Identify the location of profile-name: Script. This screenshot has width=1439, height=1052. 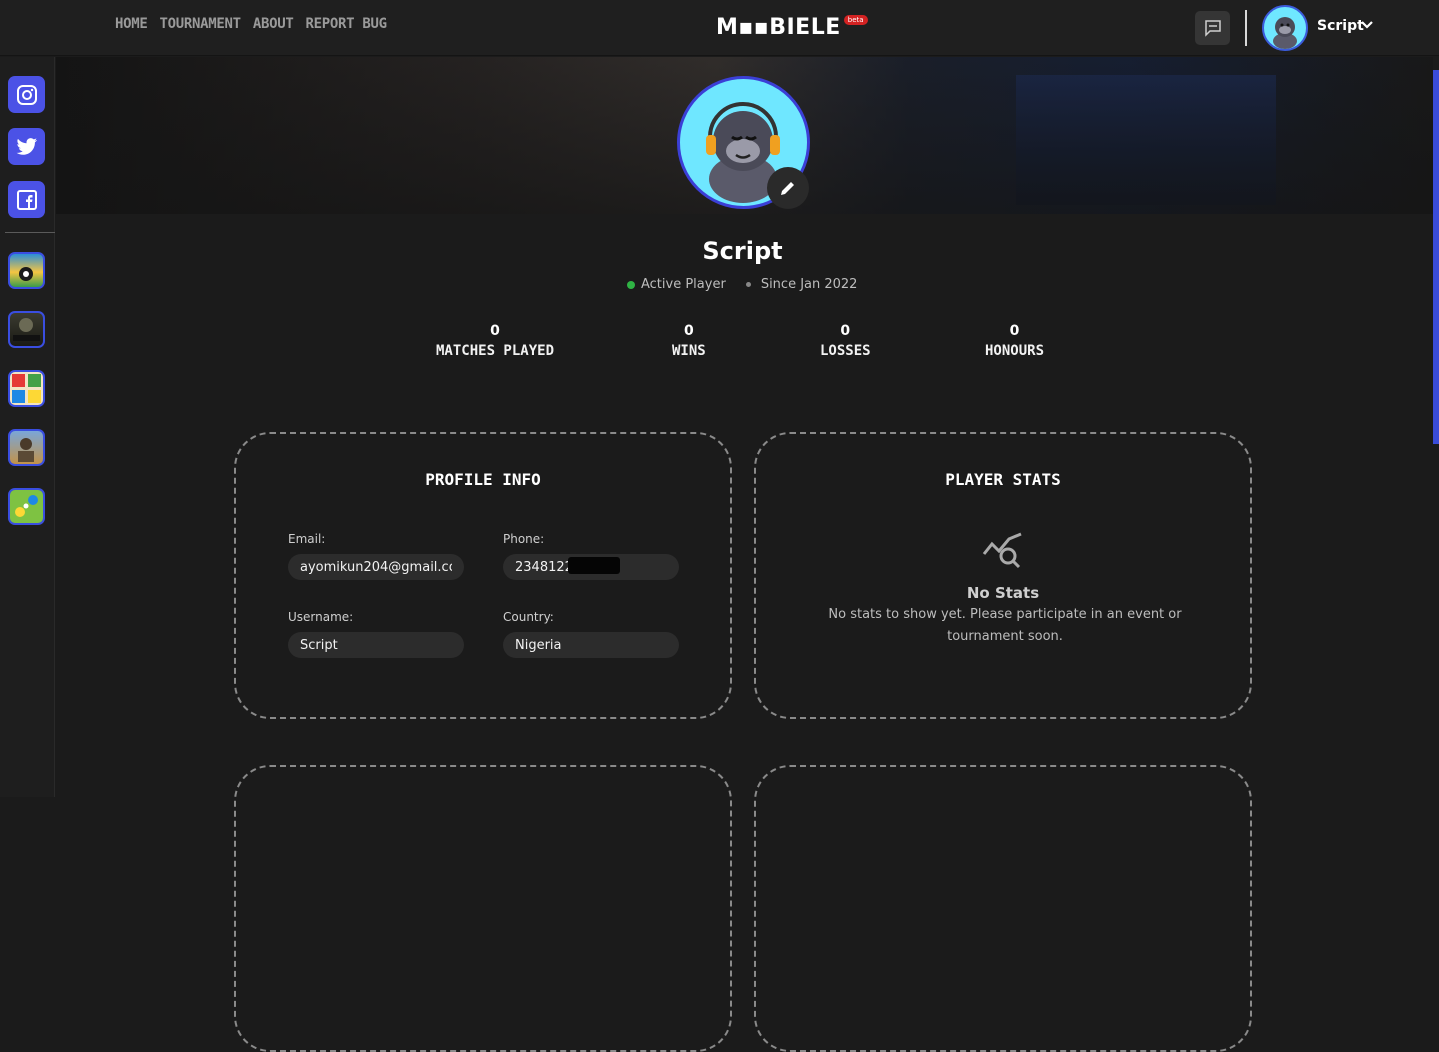
(742, 251).